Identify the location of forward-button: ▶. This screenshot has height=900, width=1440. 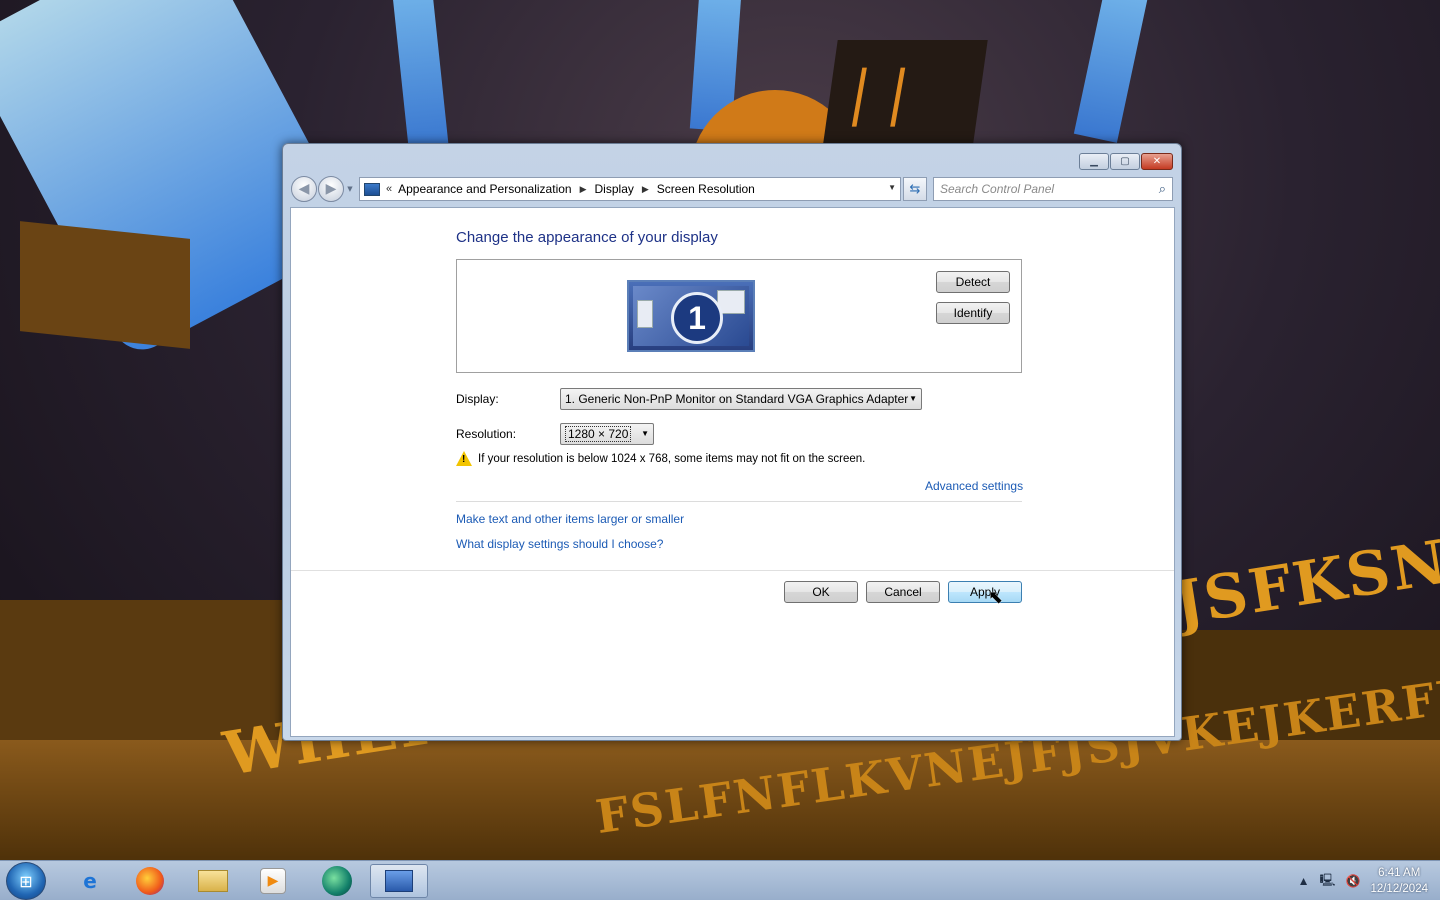
(331, 189).